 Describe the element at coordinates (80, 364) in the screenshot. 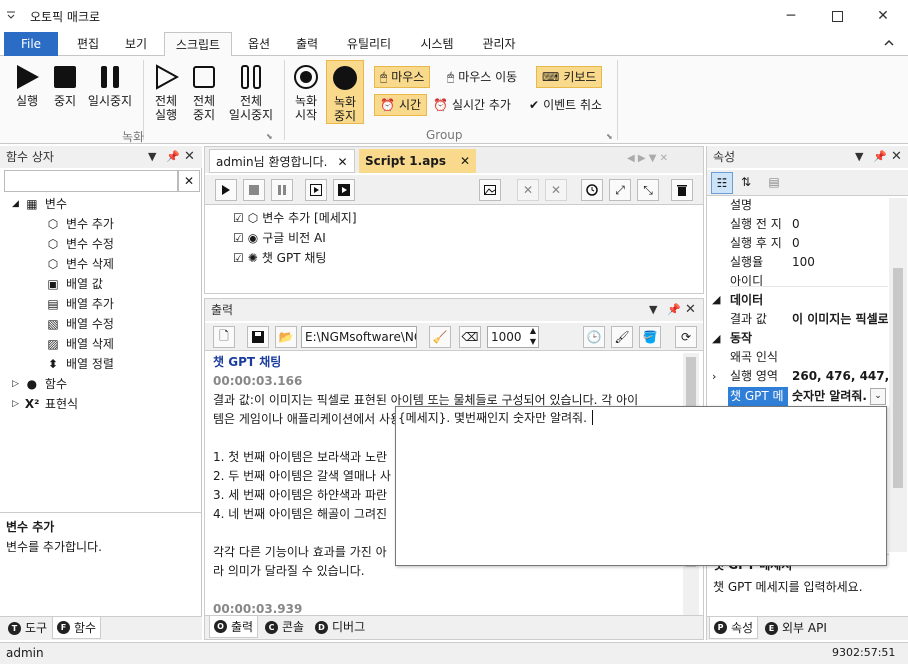

I see `tree-item: ⬍ 배열 정렬` at that location.